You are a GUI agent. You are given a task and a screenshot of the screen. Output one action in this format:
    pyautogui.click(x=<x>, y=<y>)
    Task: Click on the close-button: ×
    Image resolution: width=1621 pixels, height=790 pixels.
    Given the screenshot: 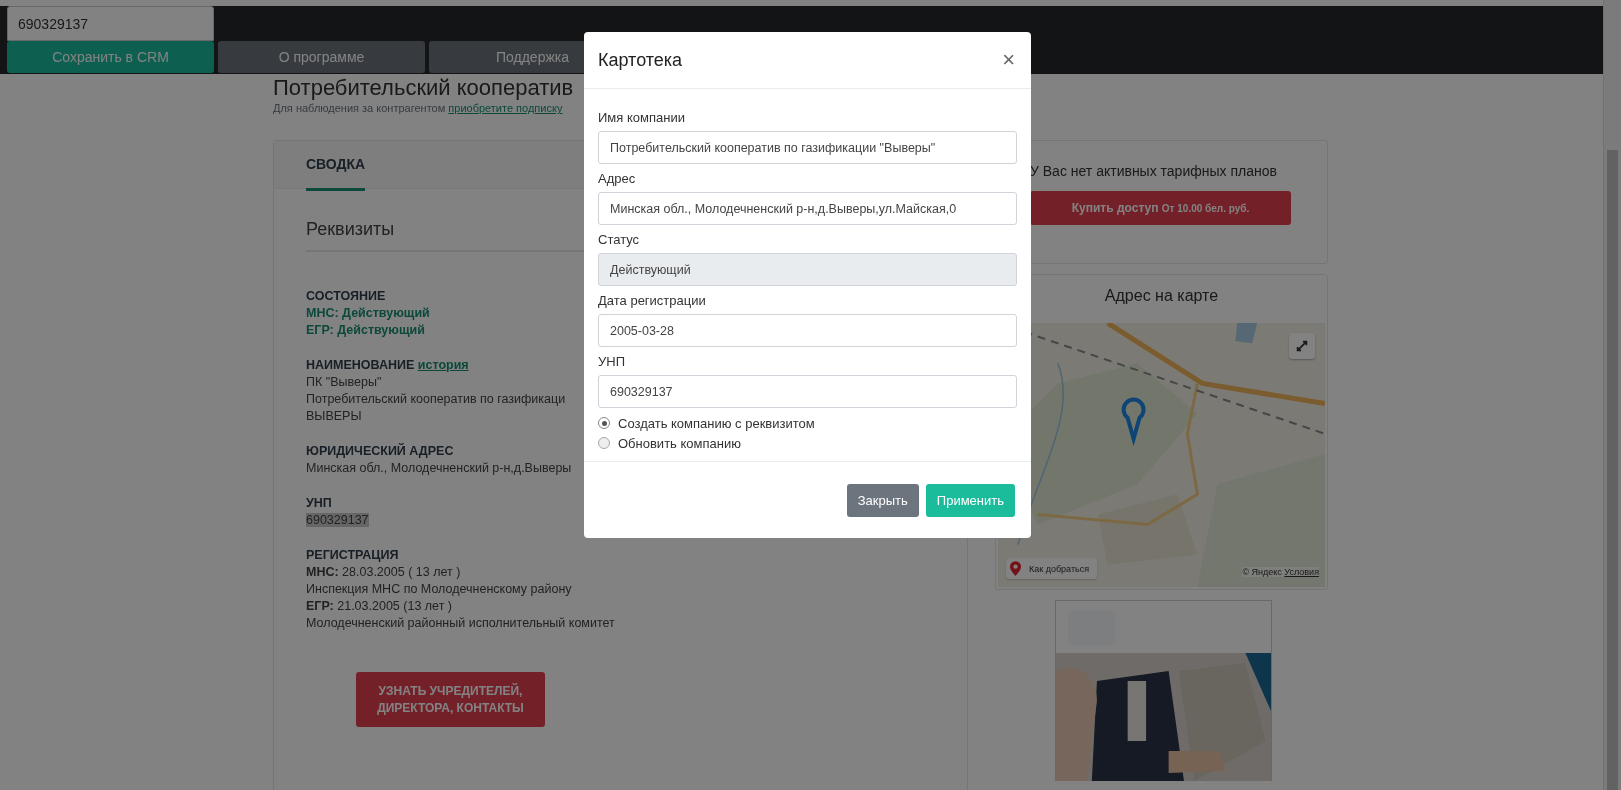 What is the action you would take?
    pyautogui.click(x=1008, y=60)
    